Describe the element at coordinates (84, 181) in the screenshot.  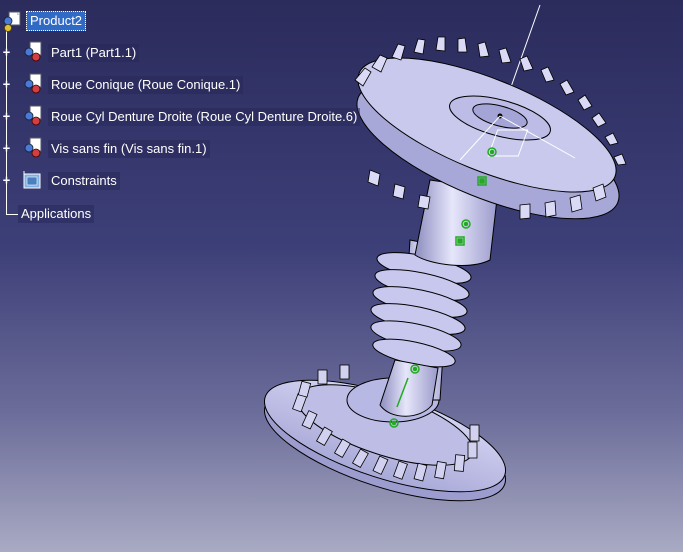
I see `tree-item-label: Constraints` at that location.